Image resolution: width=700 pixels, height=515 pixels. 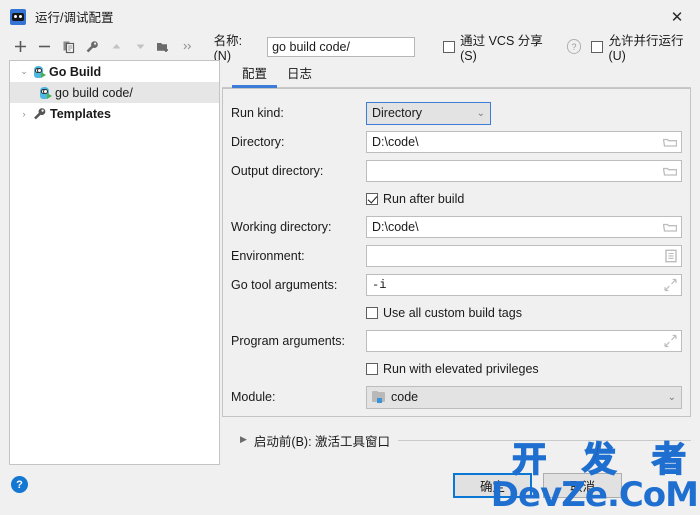 What do you see at coordinates (140, 47) in the screenshot?
I see `move-down-button` at bounding box center [140, 47].